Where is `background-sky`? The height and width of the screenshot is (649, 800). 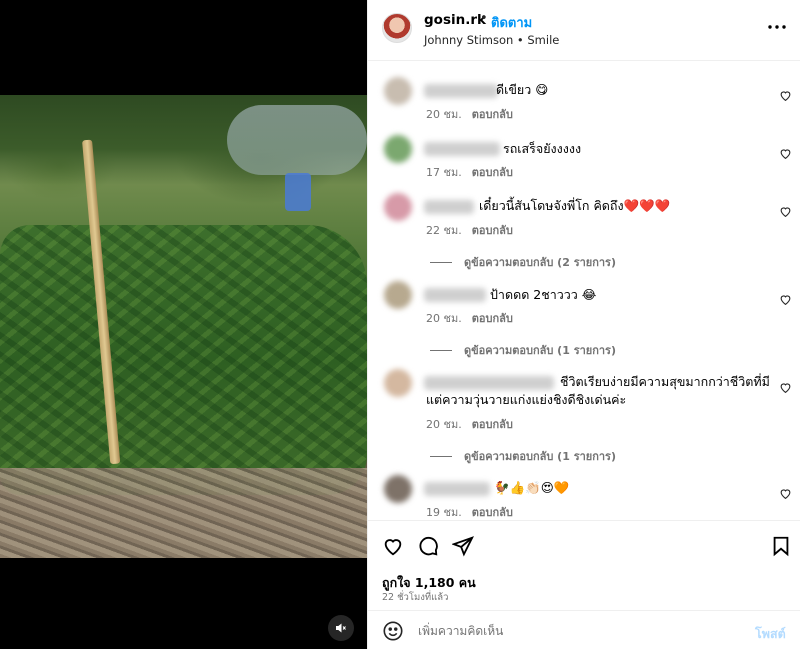 background-sky is located at coordinates (297, 140).